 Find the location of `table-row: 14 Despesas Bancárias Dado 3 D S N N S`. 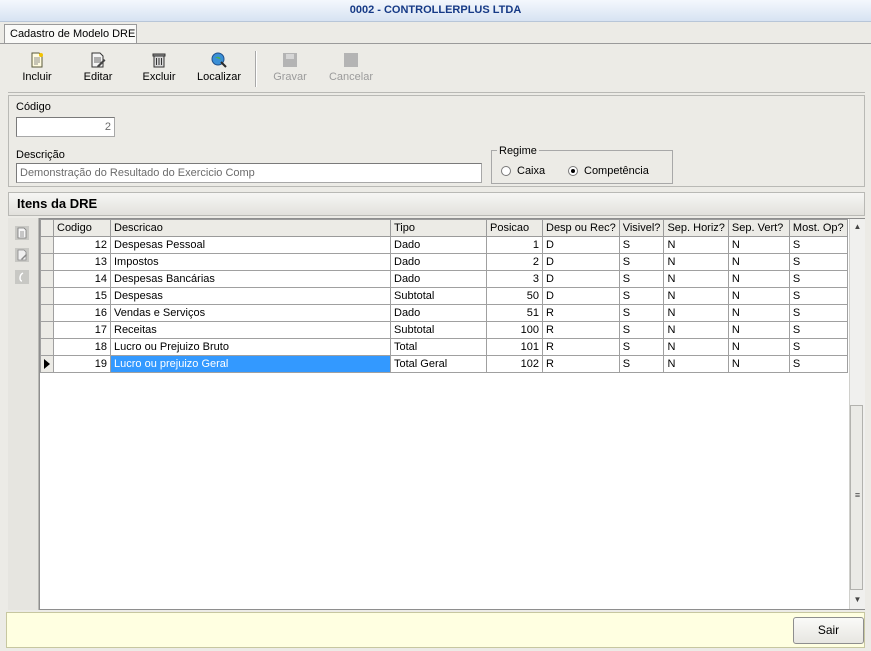

table-row: 14 Despesas Bancárias Dado 3 D S N N S is located at coordinates (444, 279).